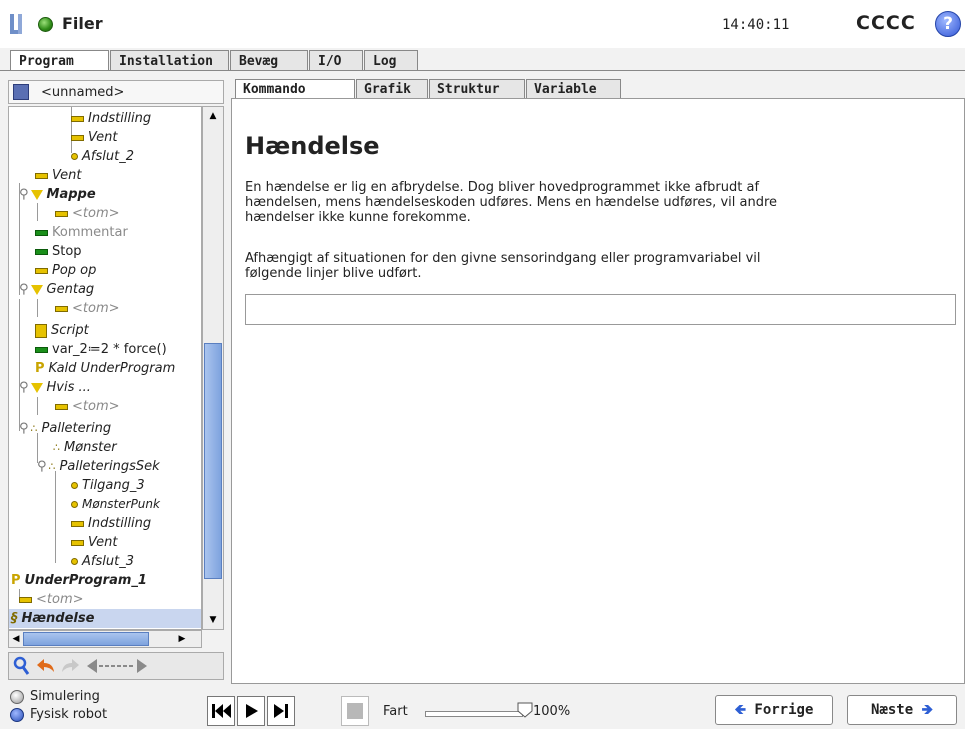  What do you see at coordinates (41, 270) in the screenshot?
I see `popup-icon` at bounding box center [41, 270].